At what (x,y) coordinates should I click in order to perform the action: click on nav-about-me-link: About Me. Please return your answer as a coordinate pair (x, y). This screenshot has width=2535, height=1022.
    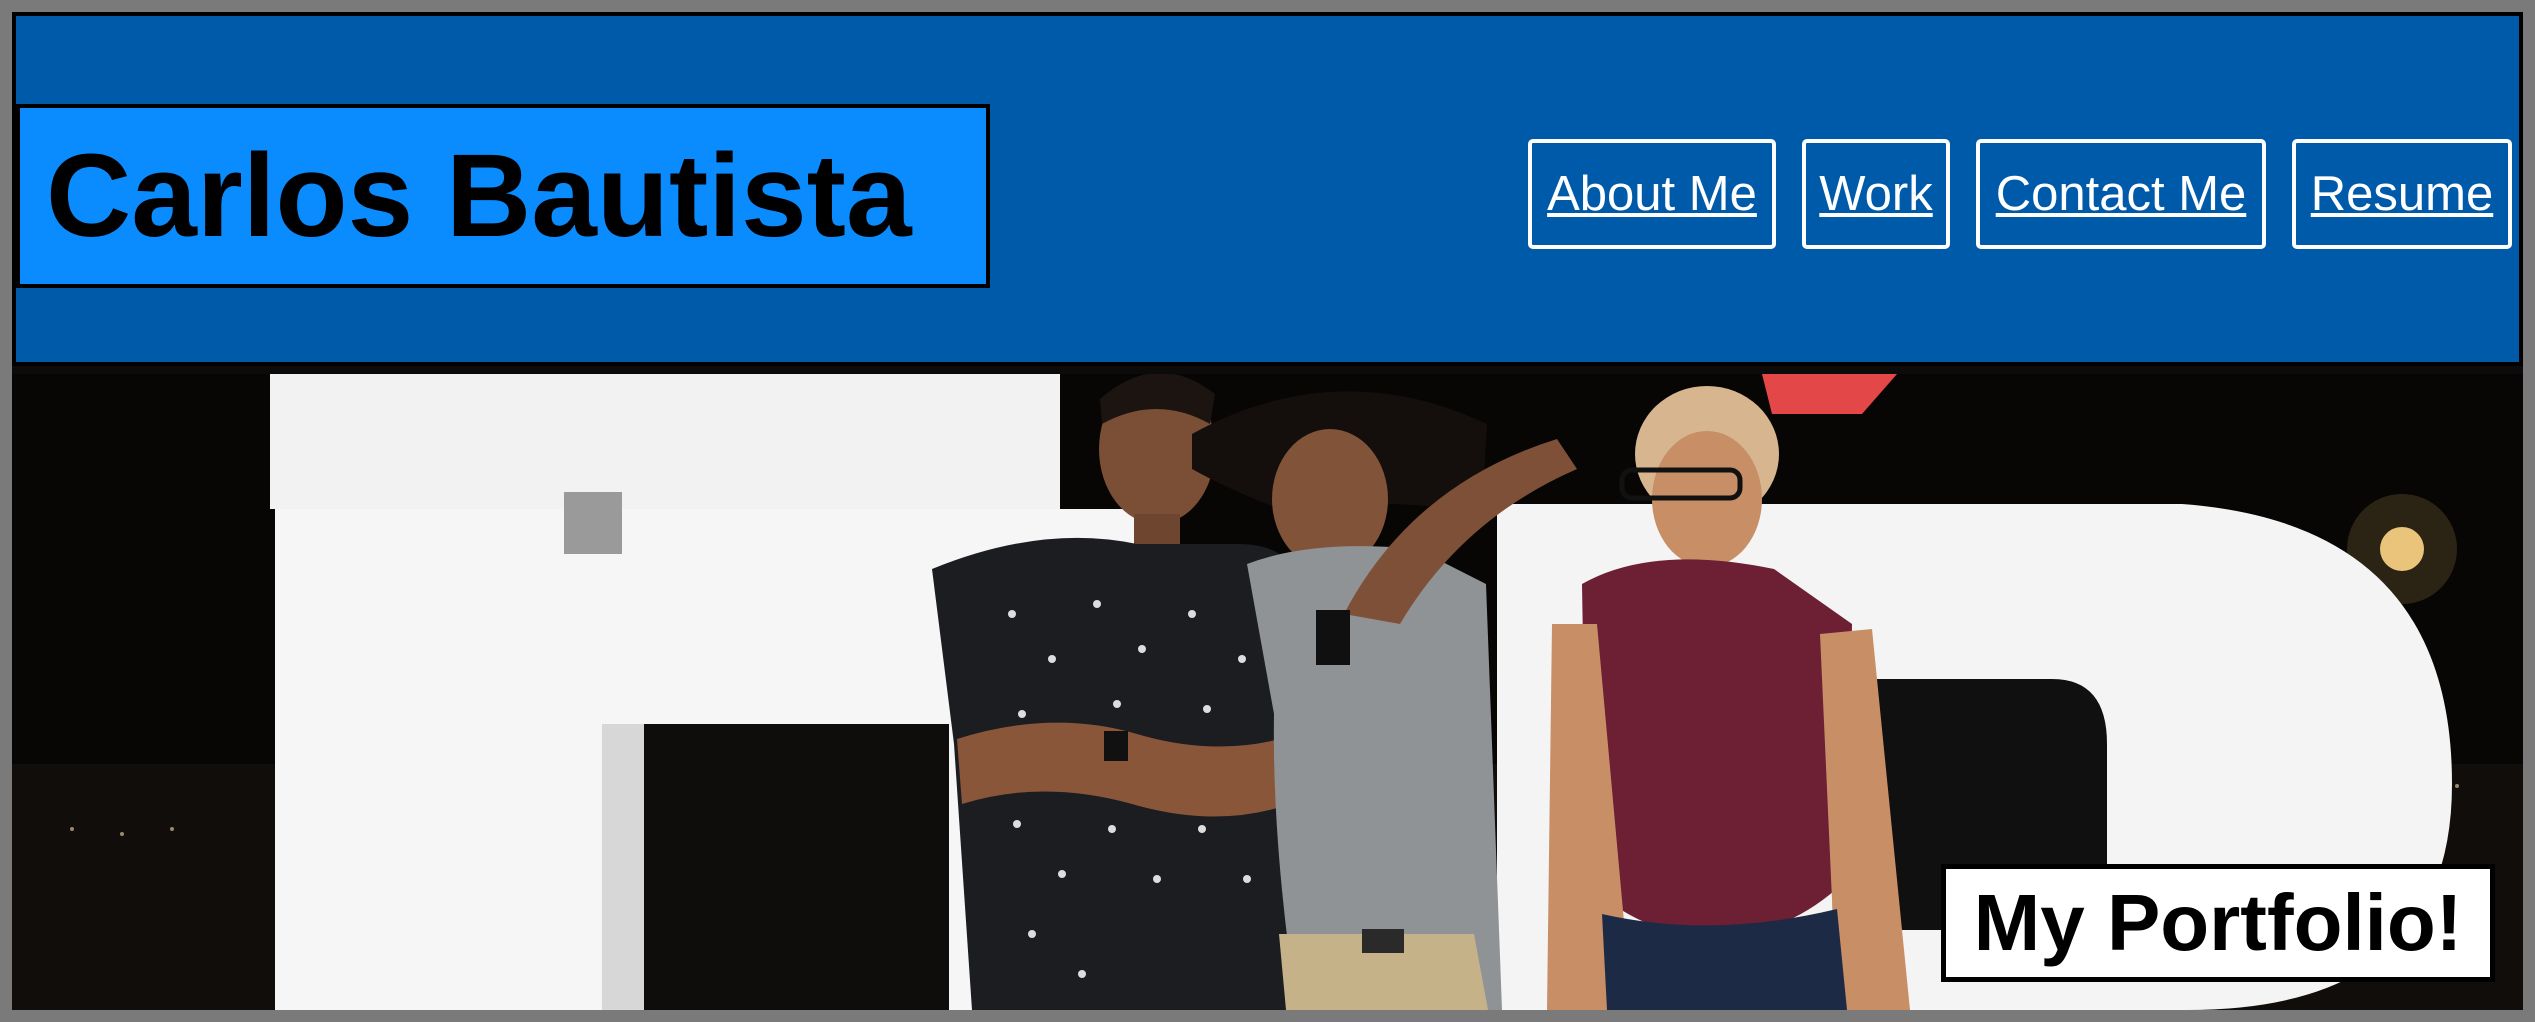
    Looking at the image, I should click on (1652, 194).